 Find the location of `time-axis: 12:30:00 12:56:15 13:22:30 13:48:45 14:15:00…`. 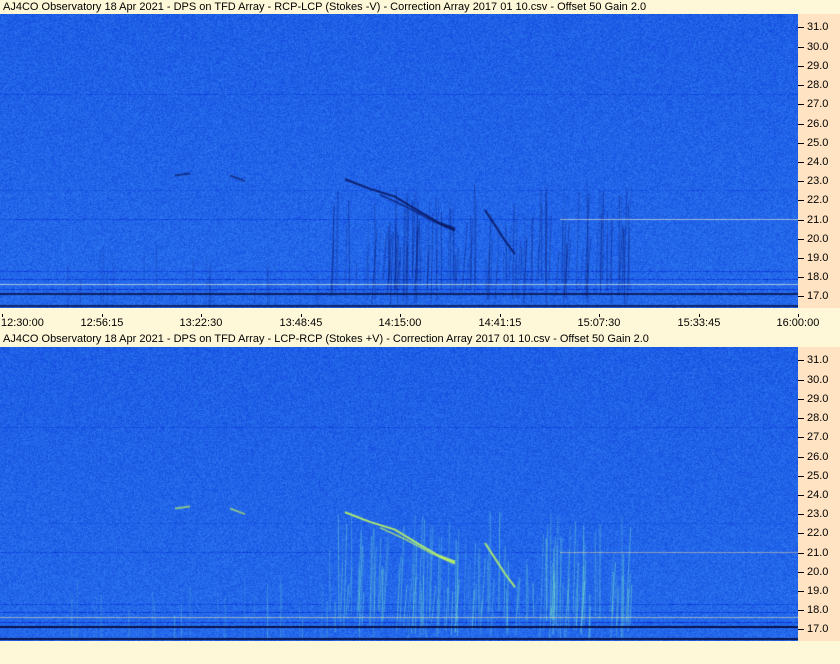

time-axis: 12:30:00 12:56:15 13:22:30 13:48:45 14:15:00… is located at coordinates (420, 324).